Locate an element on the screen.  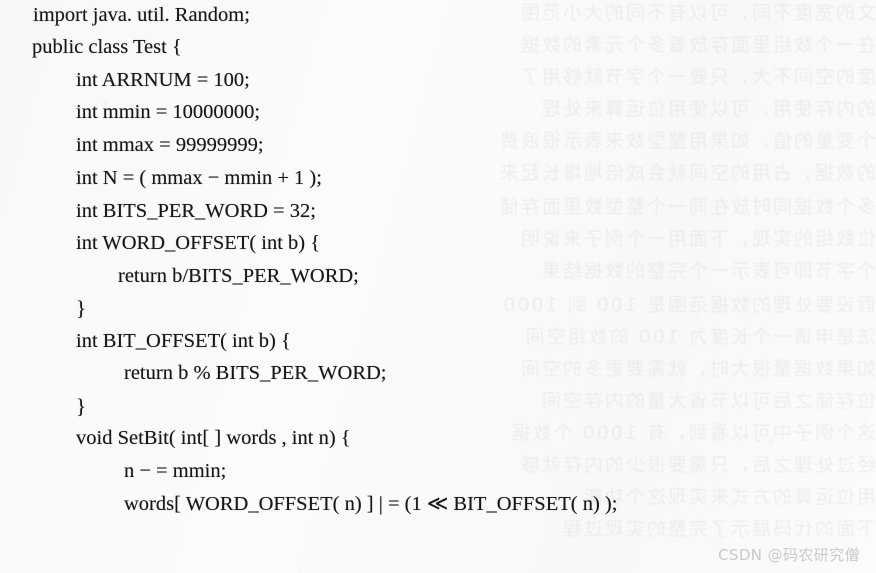
code-line: return b/BITS_PER_WORD; is located at coordinates (238, 276).